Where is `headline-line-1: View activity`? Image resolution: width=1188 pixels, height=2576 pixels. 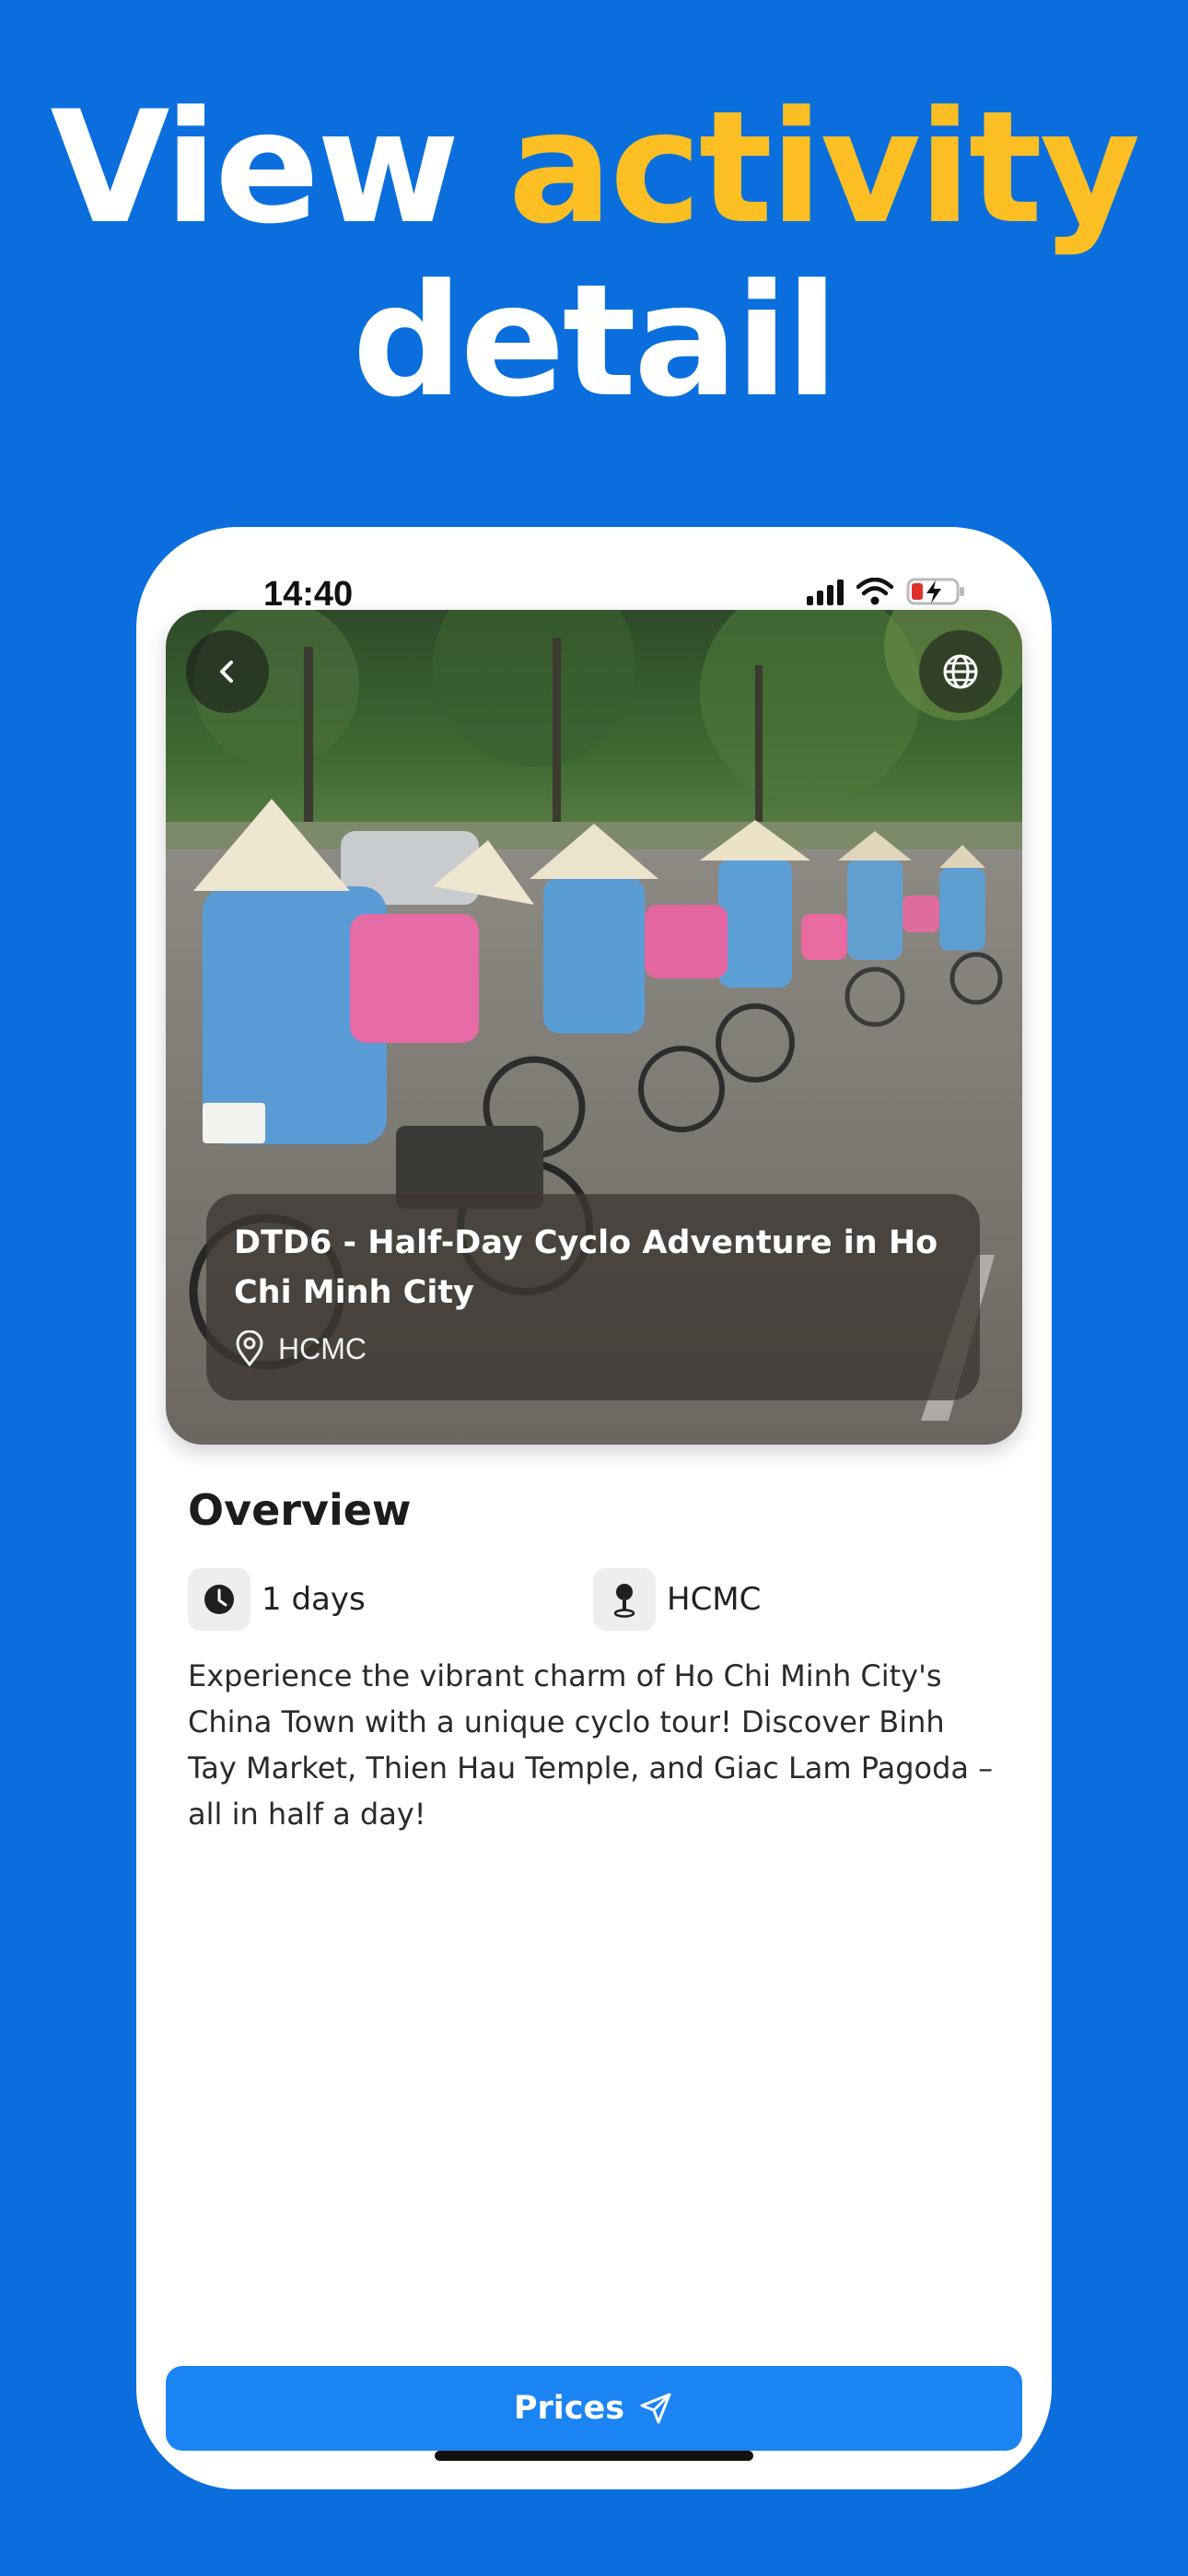 headline-line-1: View activity is located at coordinates (594, 167).